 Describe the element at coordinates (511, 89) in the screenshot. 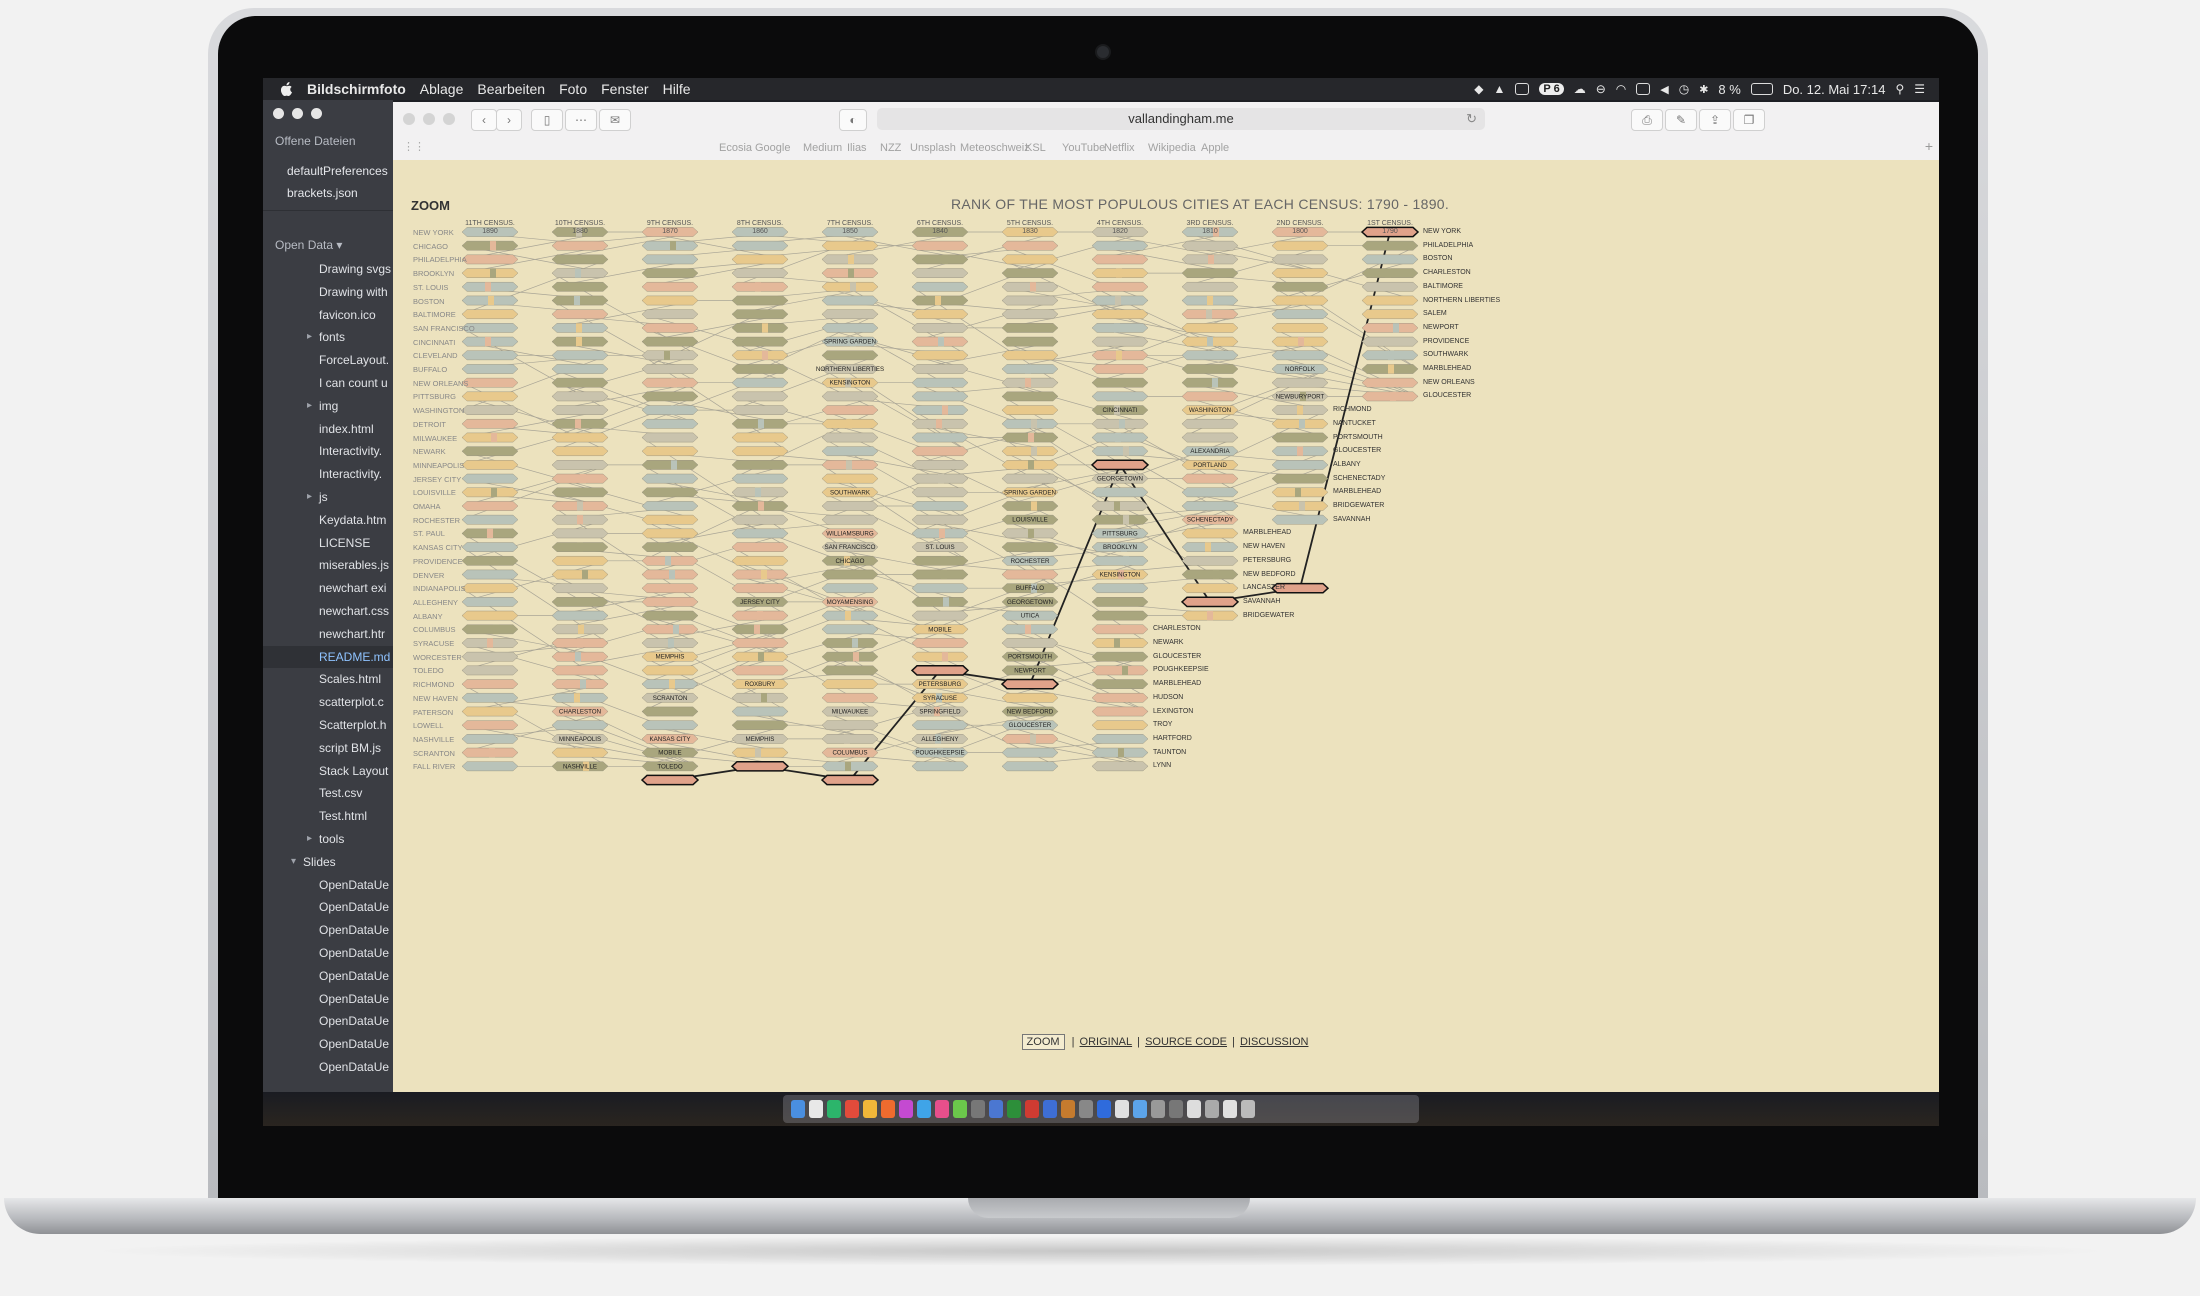

I see `menu-item-bearbeiten: Bearbeiten` at that location.